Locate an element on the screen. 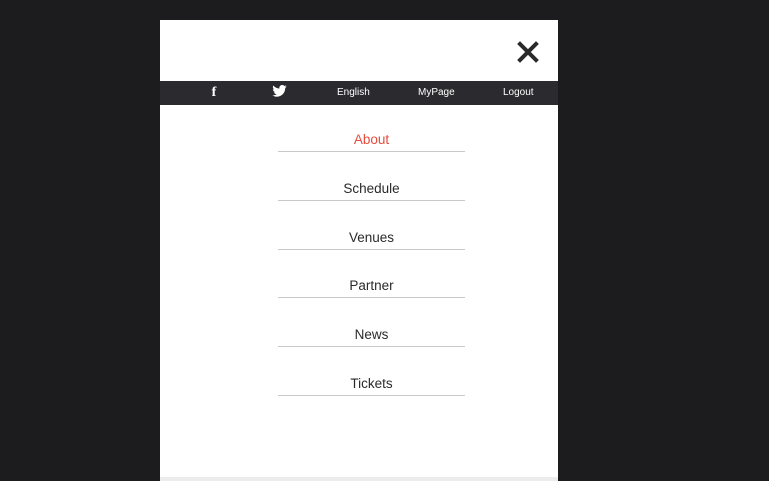  menu-item-tickets: Tickets is located at coordinates (371, 372).